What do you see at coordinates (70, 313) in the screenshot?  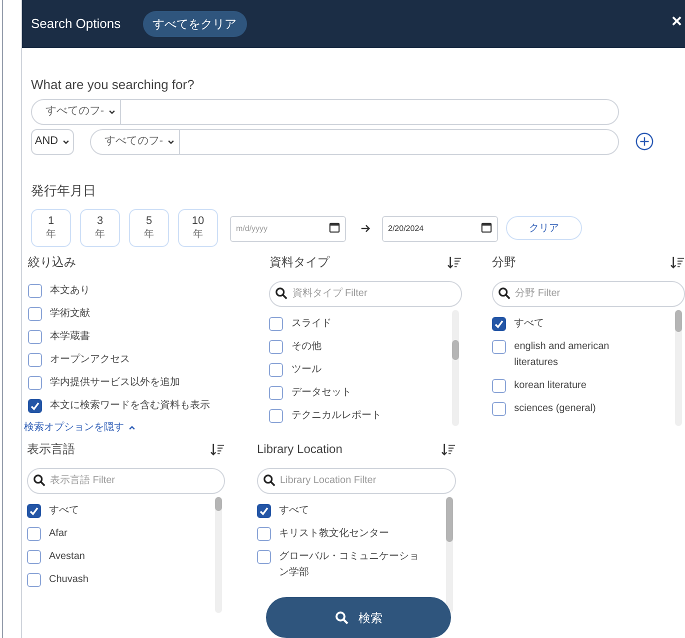 I see `checkbox-label: 学術文献` at bounding box center [70, 313].